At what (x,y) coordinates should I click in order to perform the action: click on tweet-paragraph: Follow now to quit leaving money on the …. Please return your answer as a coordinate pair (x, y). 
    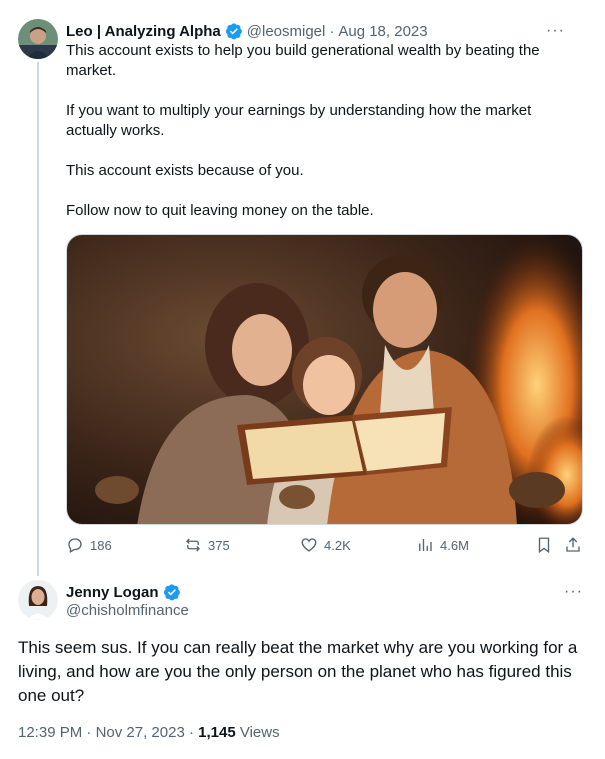
    Looking at the image, I should click on (220, 210).